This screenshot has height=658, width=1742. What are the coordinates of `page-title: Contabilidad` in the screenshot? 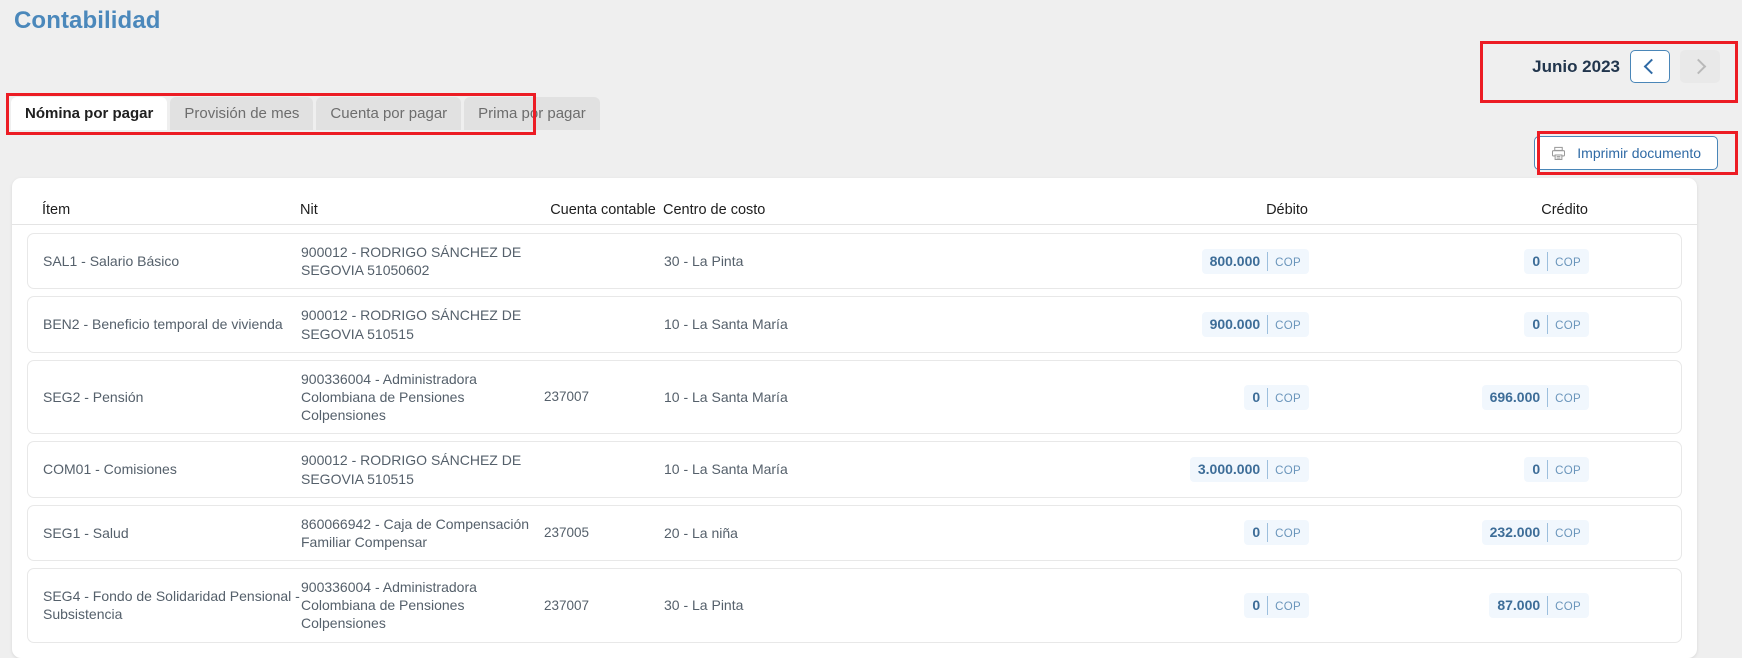 It's located at (87, 20).